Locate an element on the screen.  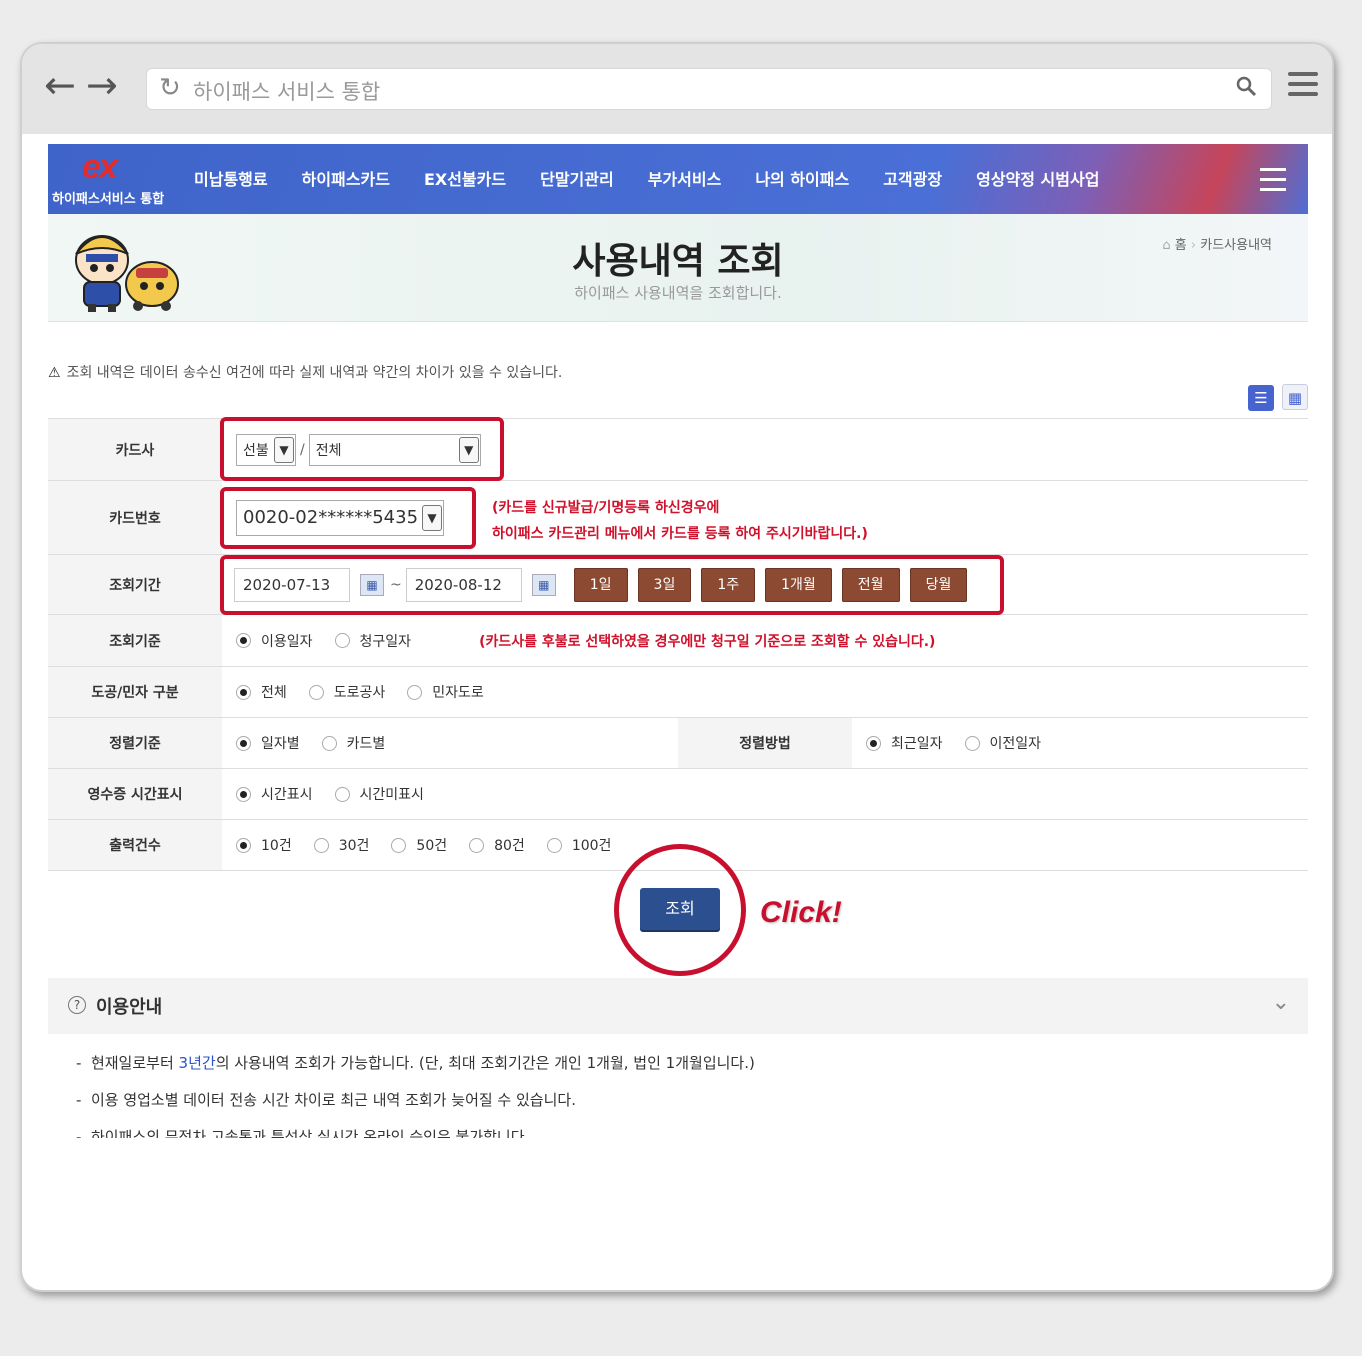
menu-item-video-pilot: 영상약정 시범사업 is located at coordinates (1037, 178).